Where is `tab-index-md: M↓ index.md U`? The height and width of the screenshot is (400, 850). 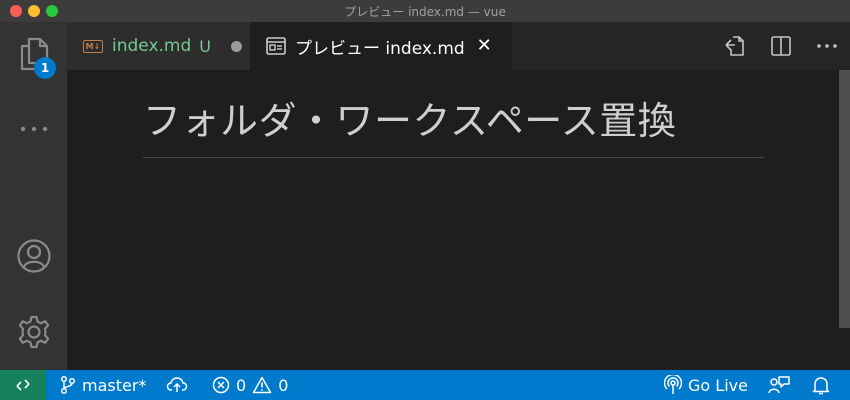
tab-index-md: M↓ index.md U is located at coordinates (158, 46).